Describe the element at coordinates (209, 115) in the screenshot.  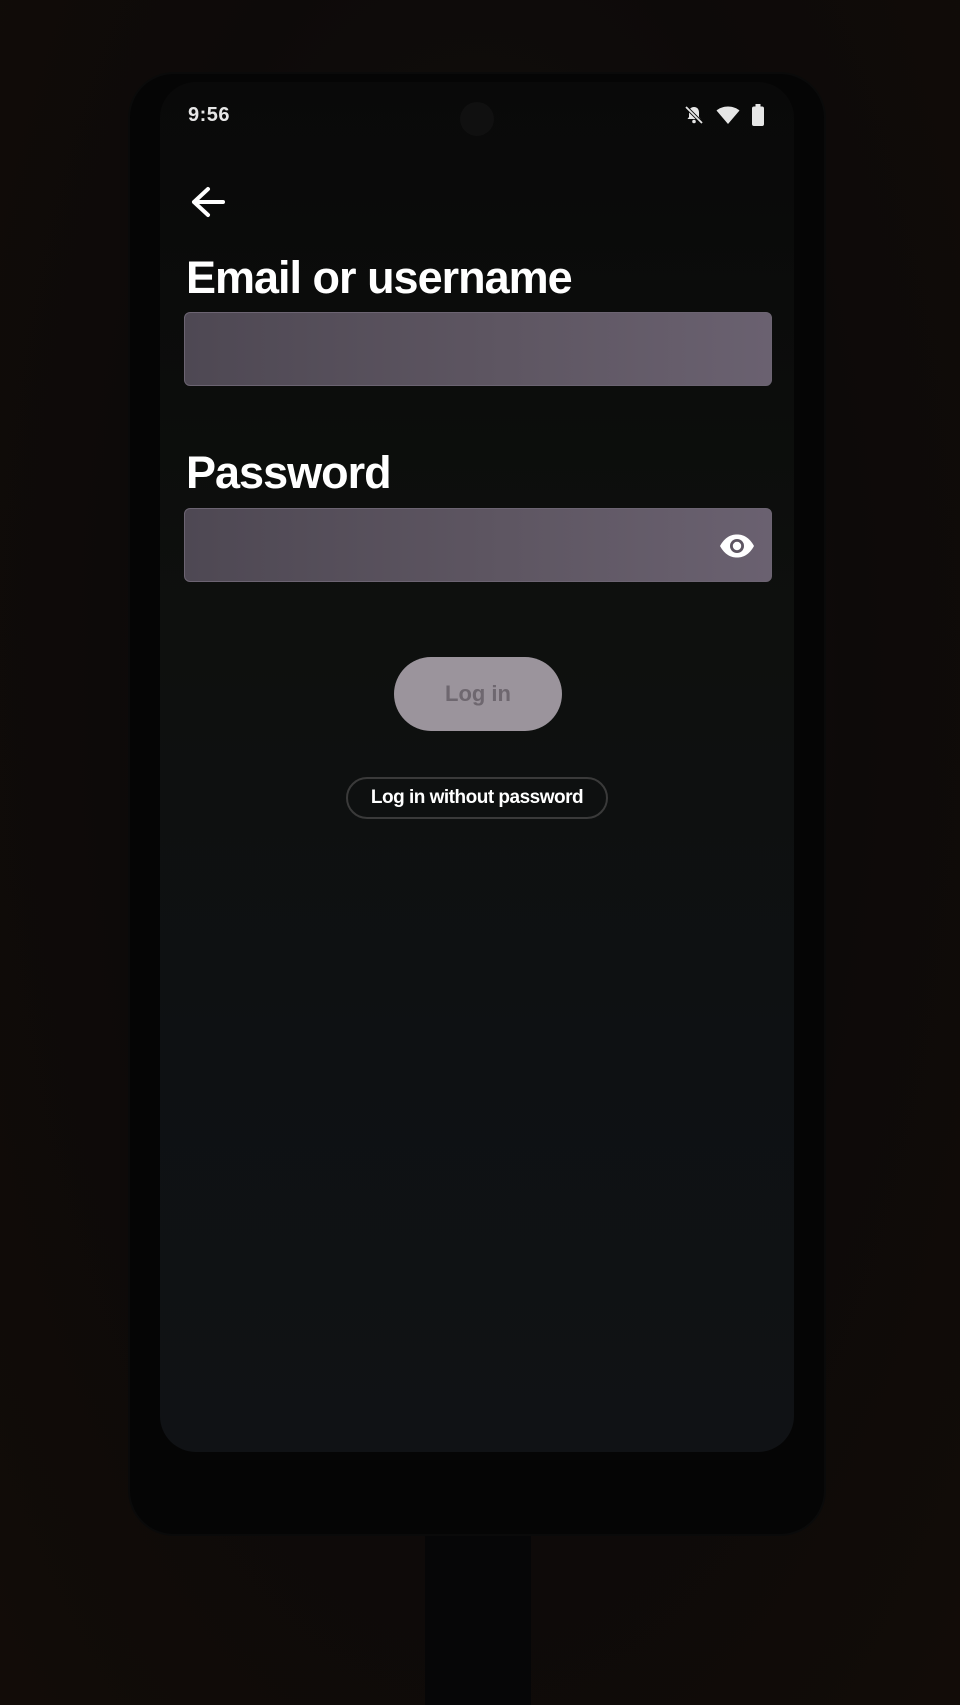
I see `status-time: 9:56` at that location.